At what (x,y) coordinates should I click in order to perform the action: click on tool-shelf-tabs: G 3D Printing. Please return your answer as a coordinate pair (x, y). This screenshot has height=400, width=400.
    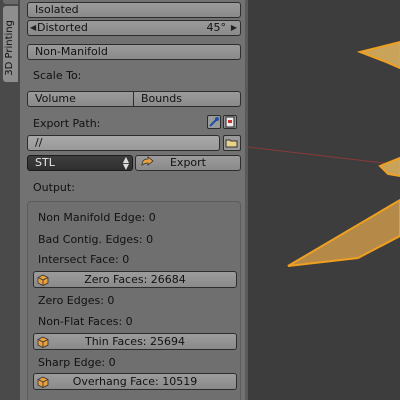
    Looking at the image, I should click on (10, 200).